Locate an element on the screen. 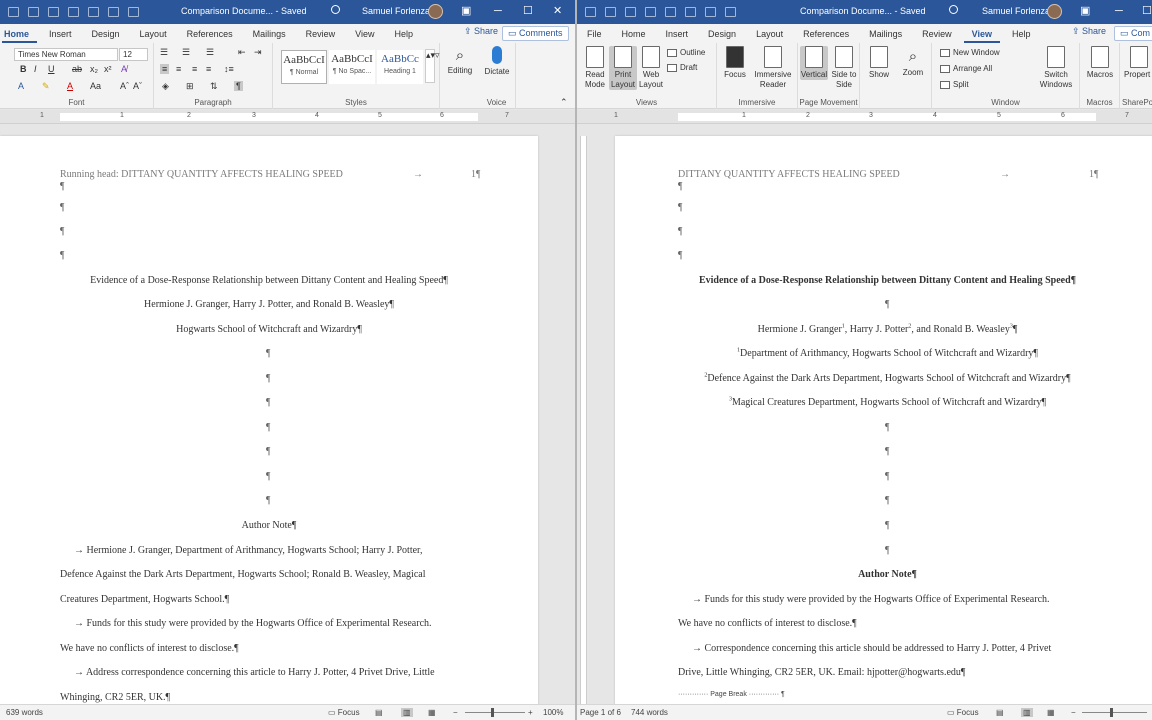 The width and height of the screenshot is (1152, 720). change-case-icon: Aa is located at coordinates (95, 86).